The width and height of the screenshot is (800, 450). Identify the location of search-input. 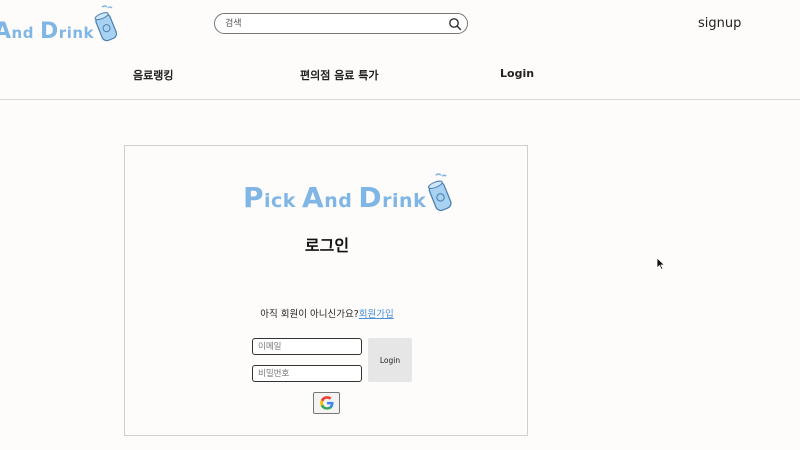
(335, 23).